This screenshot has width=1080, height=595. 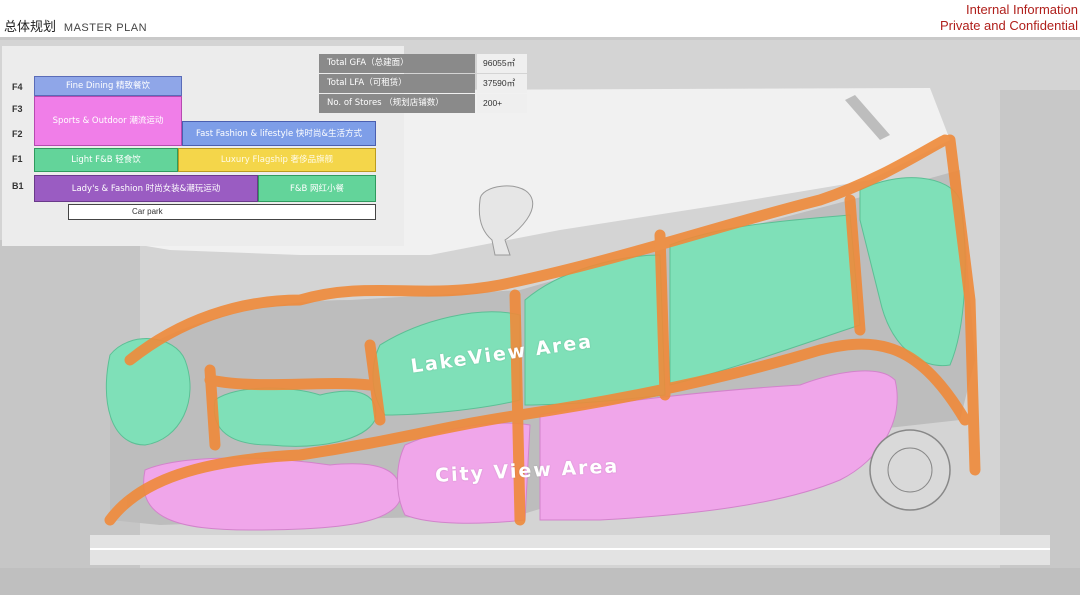 What do you see at coordinates (295, 417) in the screenshot?
I see `lakeview-block-south` at bounding box center [295, 417].